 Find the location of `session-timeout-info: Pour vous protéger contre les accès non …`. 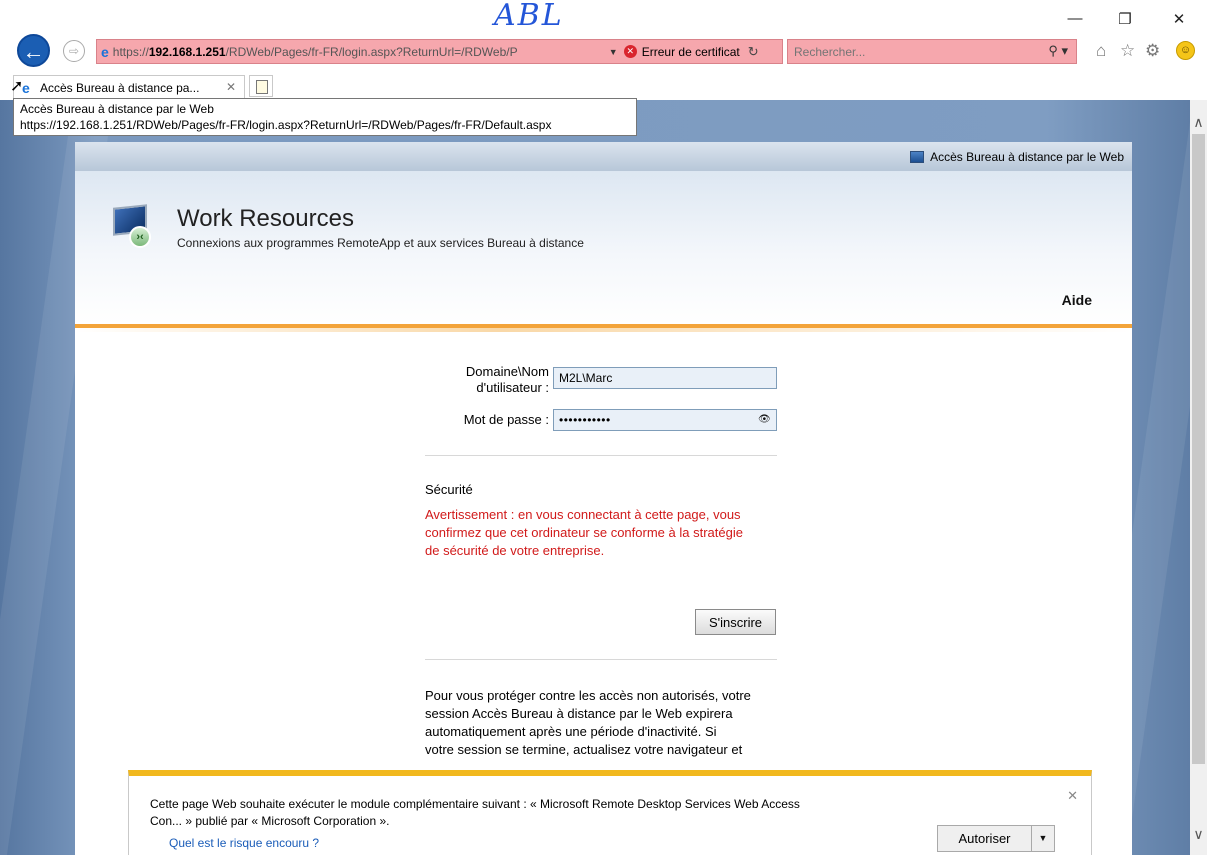

session-timeout-info: Pour vous protéger contre les accès non … is located at coordinates (605, 723).